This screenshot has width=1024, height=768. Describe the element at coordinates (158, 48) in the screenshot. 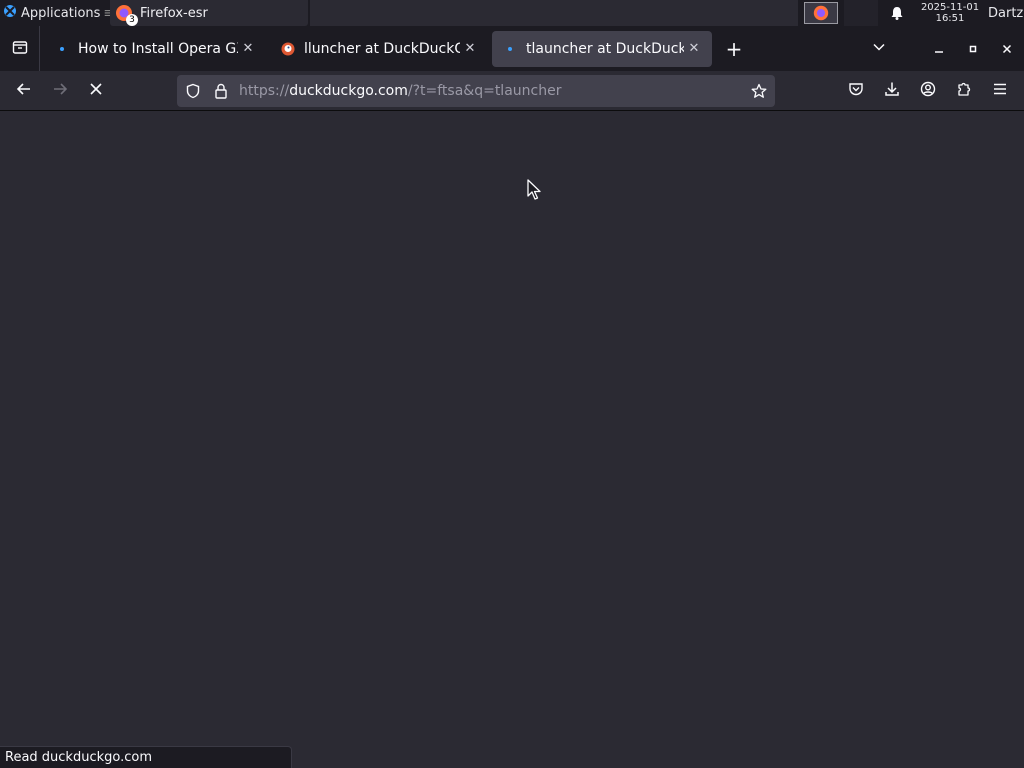

I see `tab-title: How to Install Opera GX` at that location.